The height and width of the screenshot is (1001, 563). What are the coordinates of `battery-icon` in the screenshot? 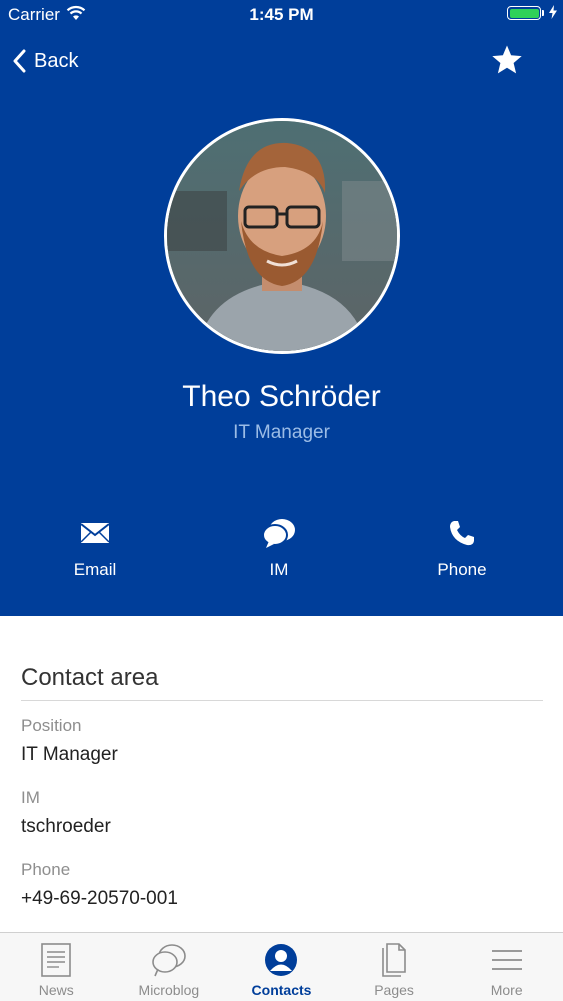 It's located at (524, 13).